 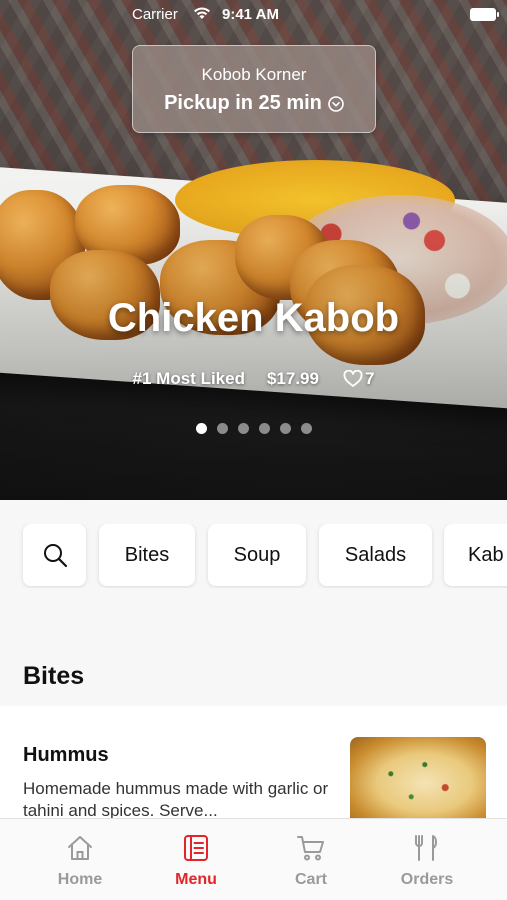 I want to click on menu-item-name: Hummus, so click(x=66, y=755).